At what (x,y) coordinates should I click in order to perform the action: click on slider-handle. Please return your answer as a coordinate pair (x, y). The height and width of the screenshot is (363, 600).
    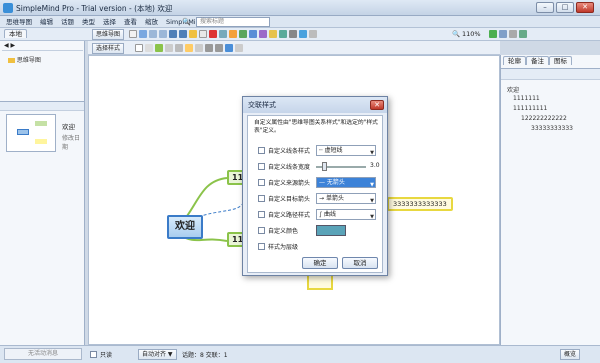
    Looking at the image, I should click on (324, 166).